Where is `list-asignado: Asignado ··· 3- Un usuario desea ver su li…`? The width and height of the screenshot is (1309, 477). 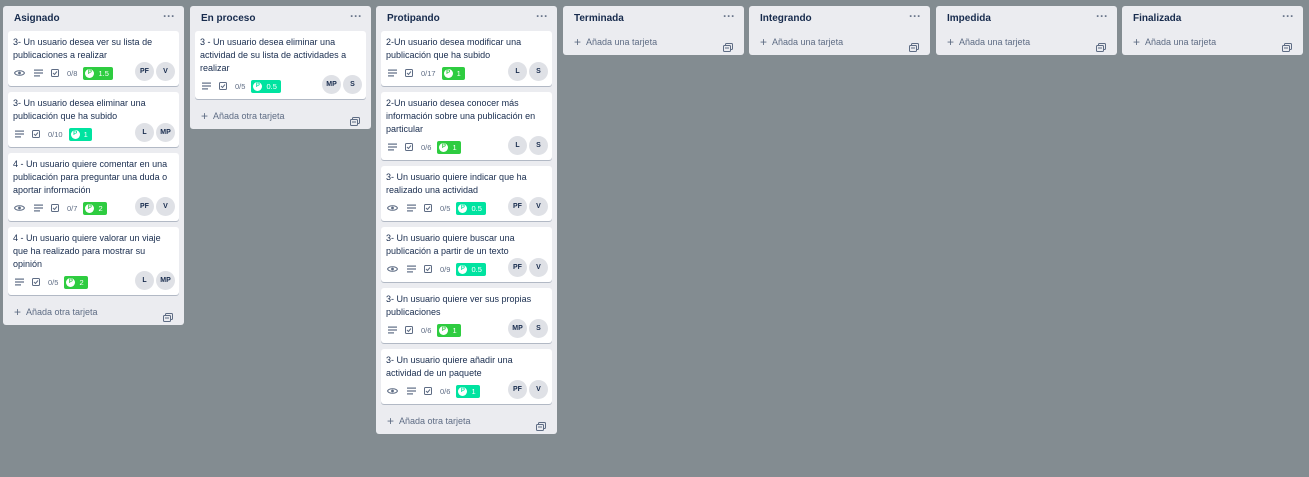
list-asignado: Asignado ··· 3- Un usuario desea ver su li… is located at coordinates (93, 165).